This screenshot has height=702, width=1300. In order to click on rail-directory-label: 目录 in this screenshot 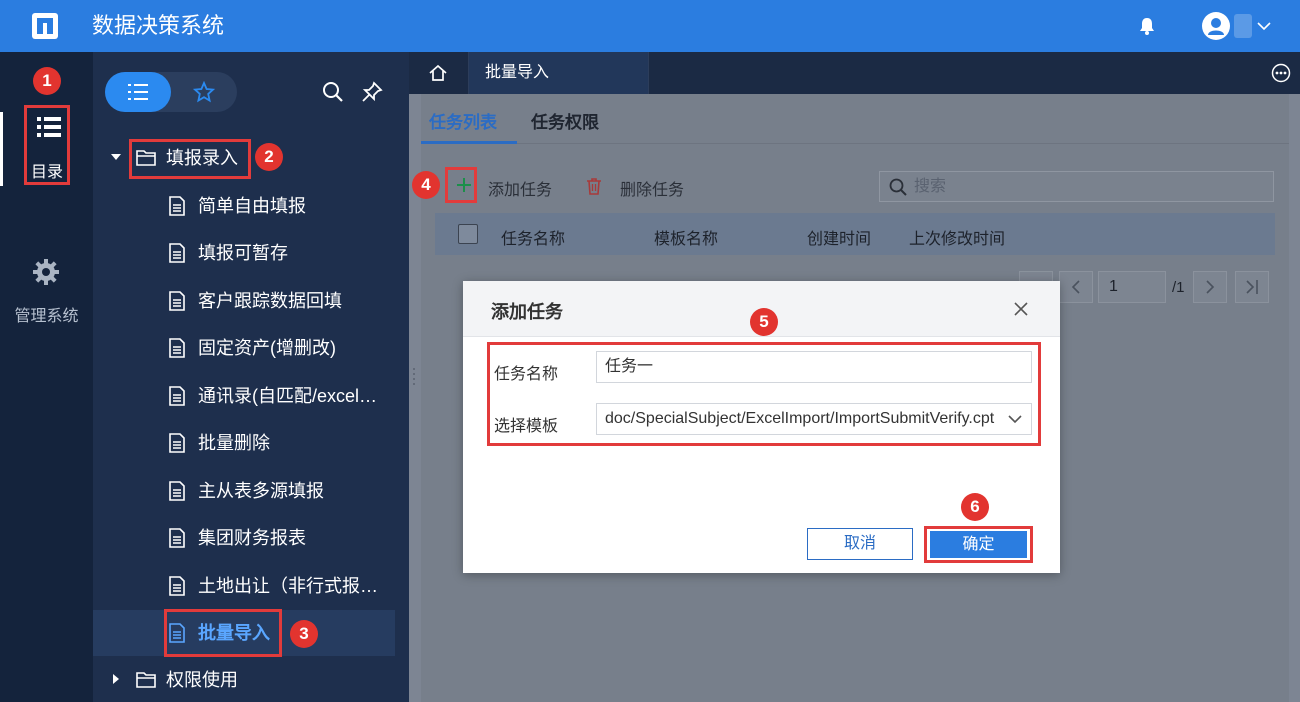, I will do `click(46, 172)`.